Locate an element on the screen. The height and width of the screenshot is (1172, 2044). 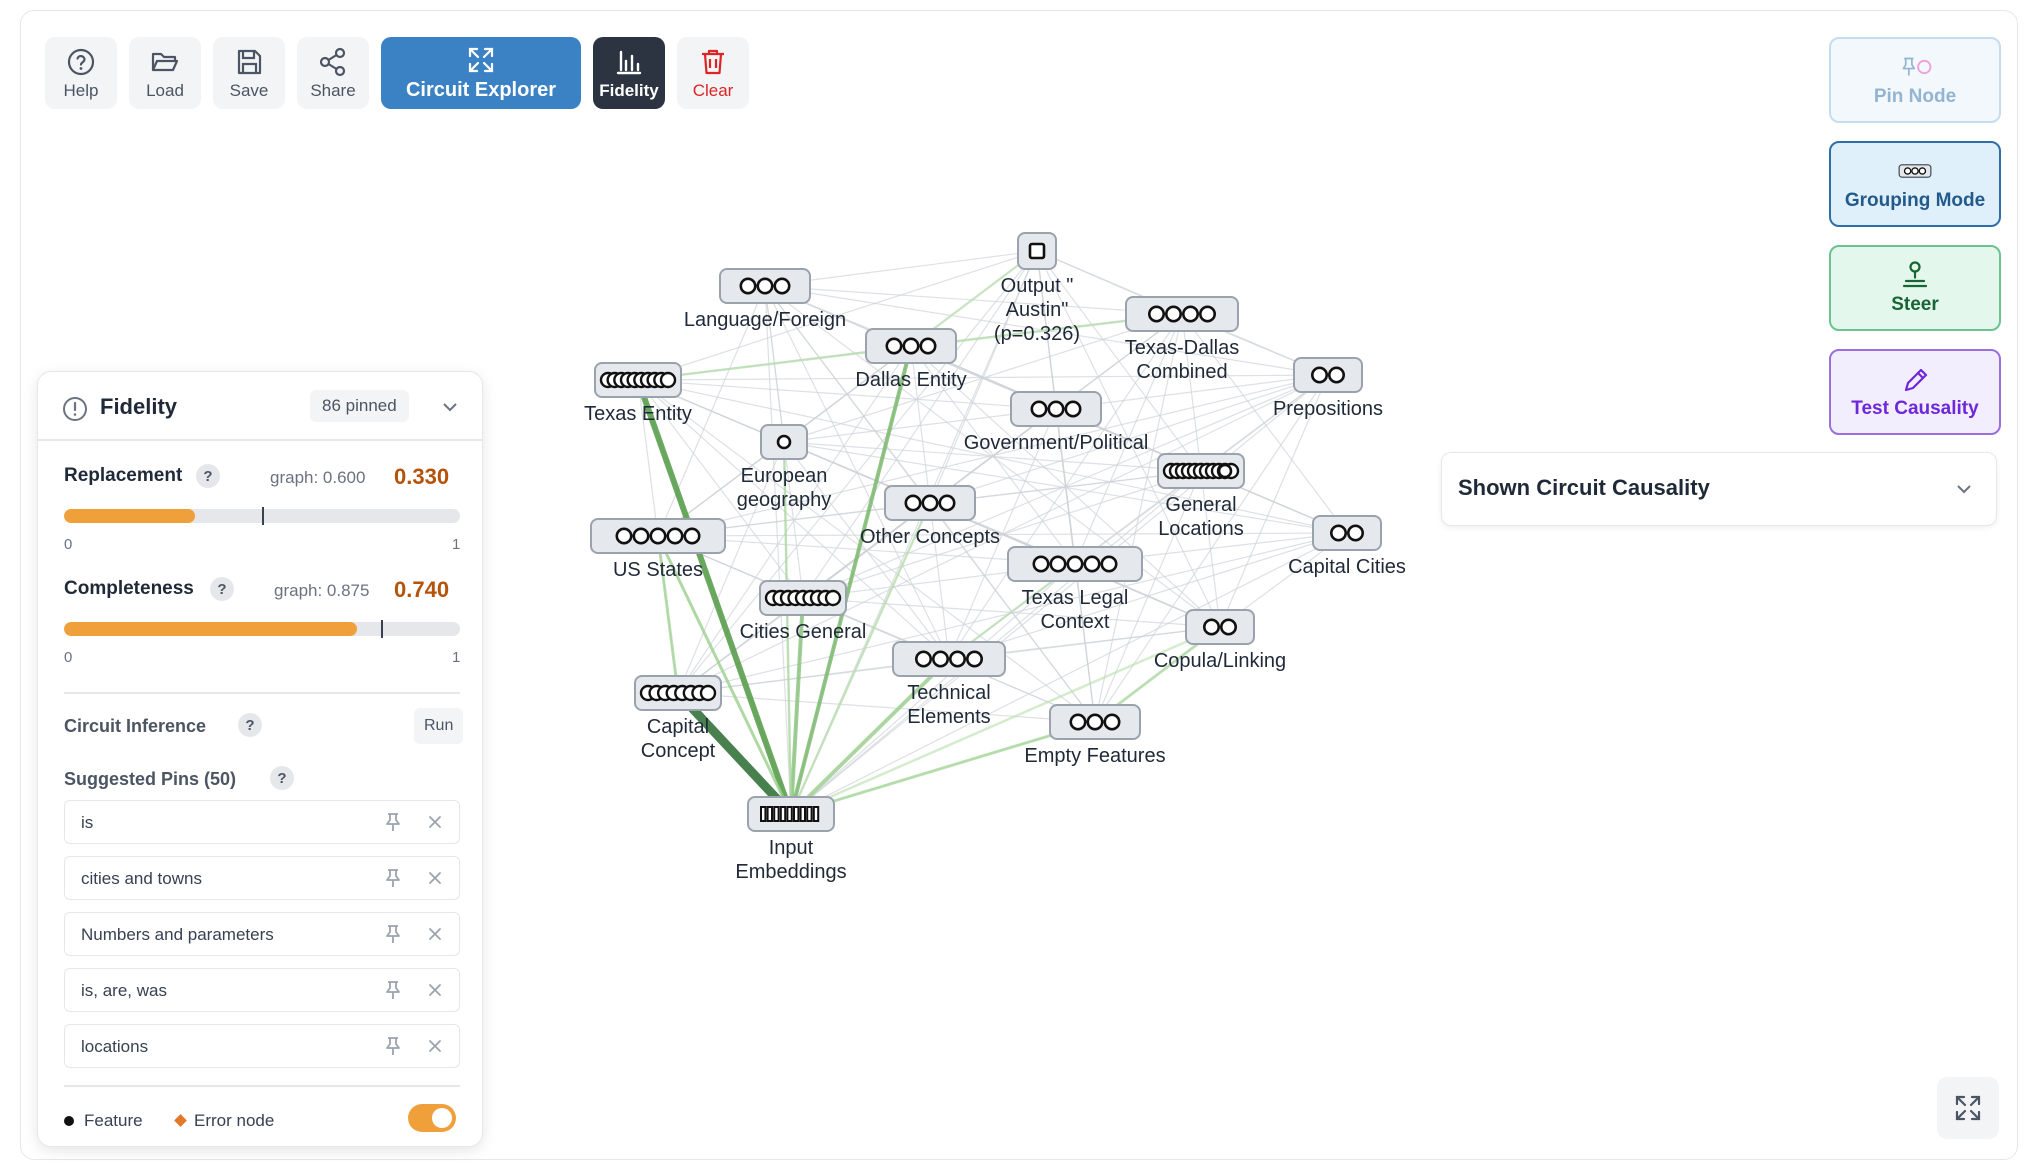
graph-node-label: Texas Legal Context is located at coordinates (1075, 610).